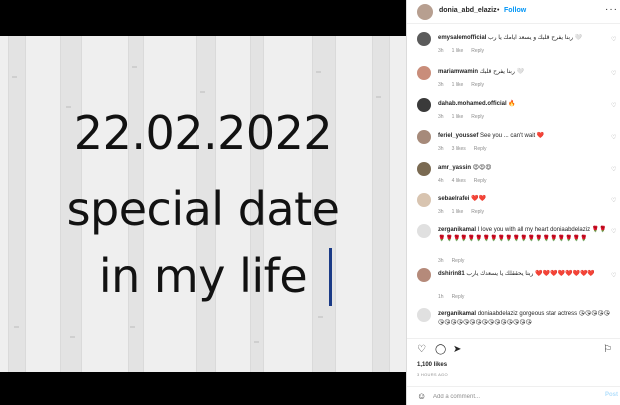 Image resolution: width=620 pixels, height=405 pixels. Describe the element at coordinates (513, 349) in the screenshot. I see `action-bar: ♡ ◯ ➤ ⚐` at that location.